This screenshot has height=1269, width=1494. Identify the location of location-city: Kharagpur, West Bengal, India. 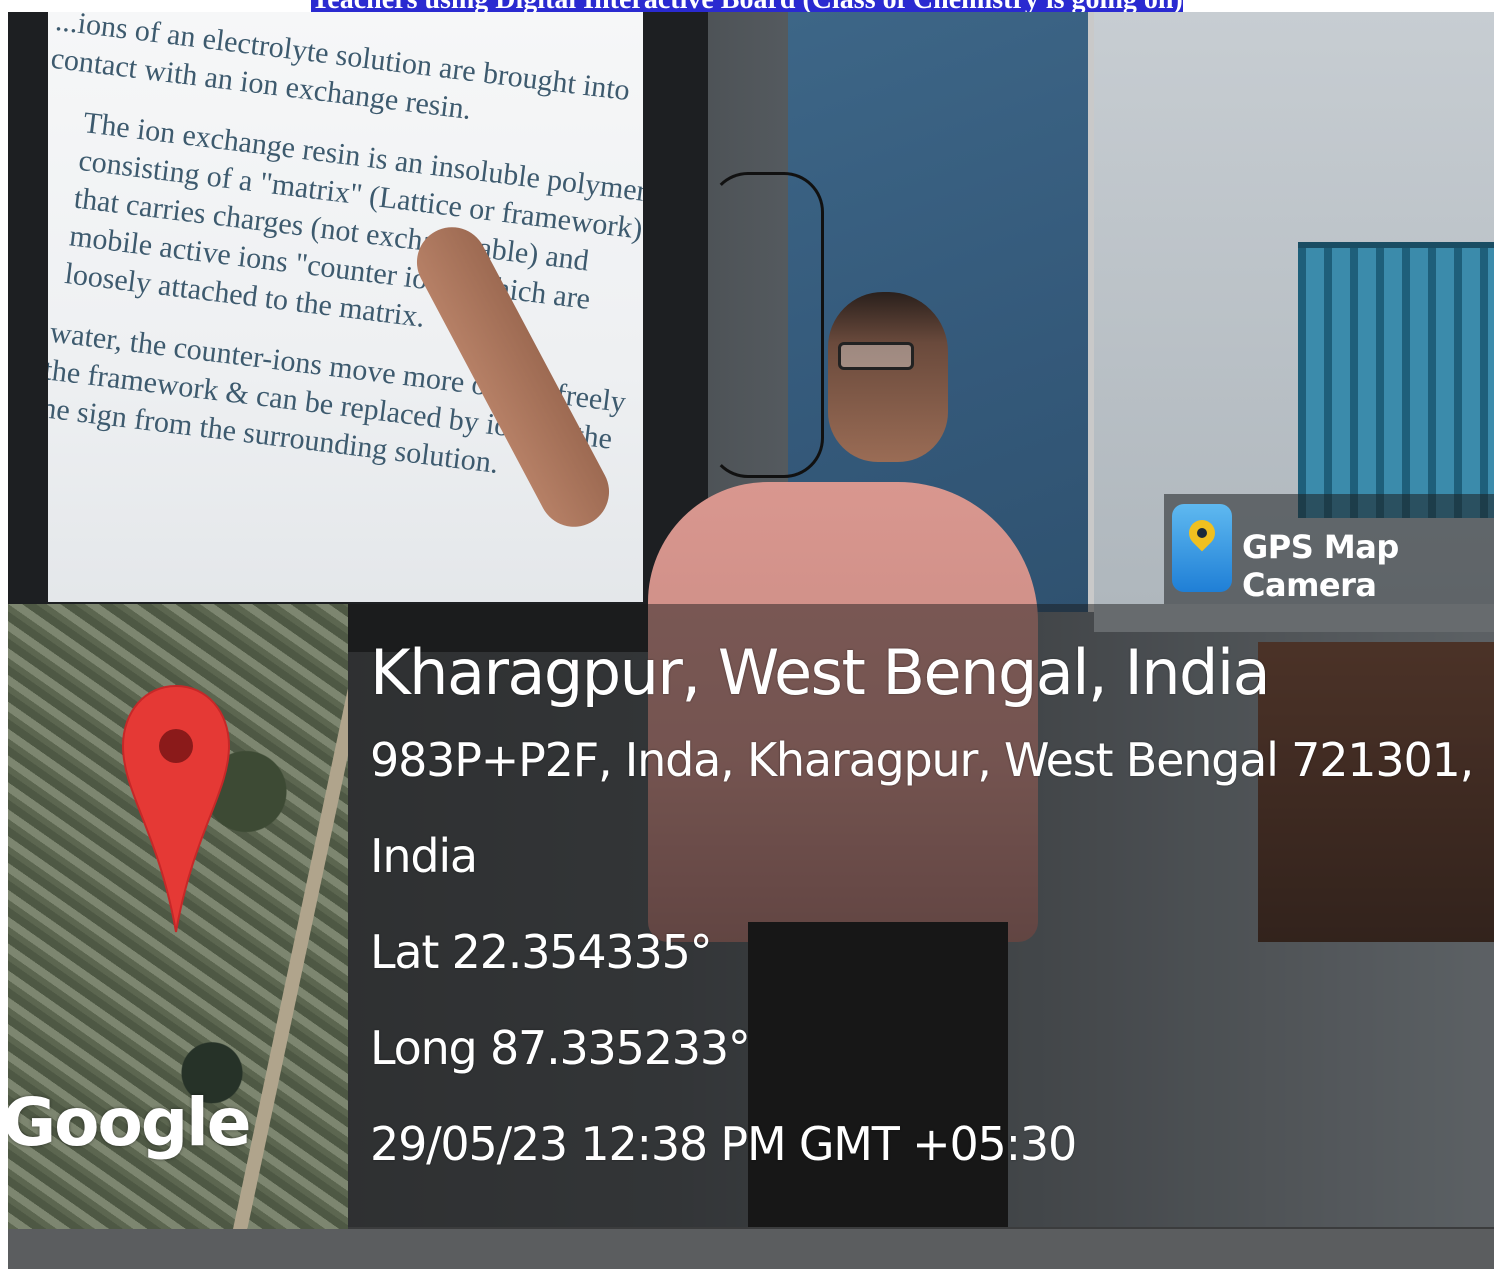
(820, 672).